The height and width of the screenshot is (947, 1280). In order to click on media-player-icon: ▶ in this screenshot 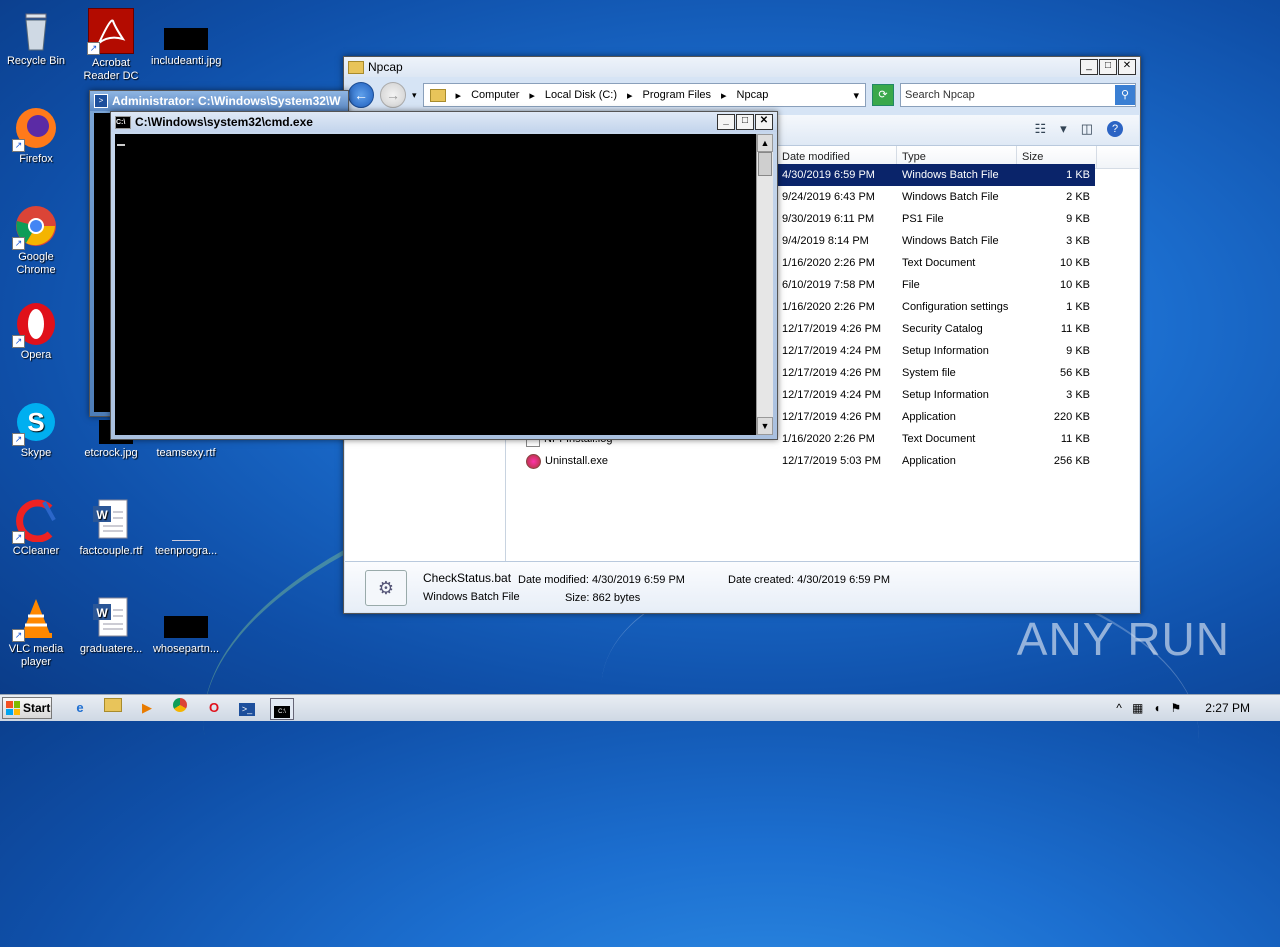, I will do `click(147, 708)`.